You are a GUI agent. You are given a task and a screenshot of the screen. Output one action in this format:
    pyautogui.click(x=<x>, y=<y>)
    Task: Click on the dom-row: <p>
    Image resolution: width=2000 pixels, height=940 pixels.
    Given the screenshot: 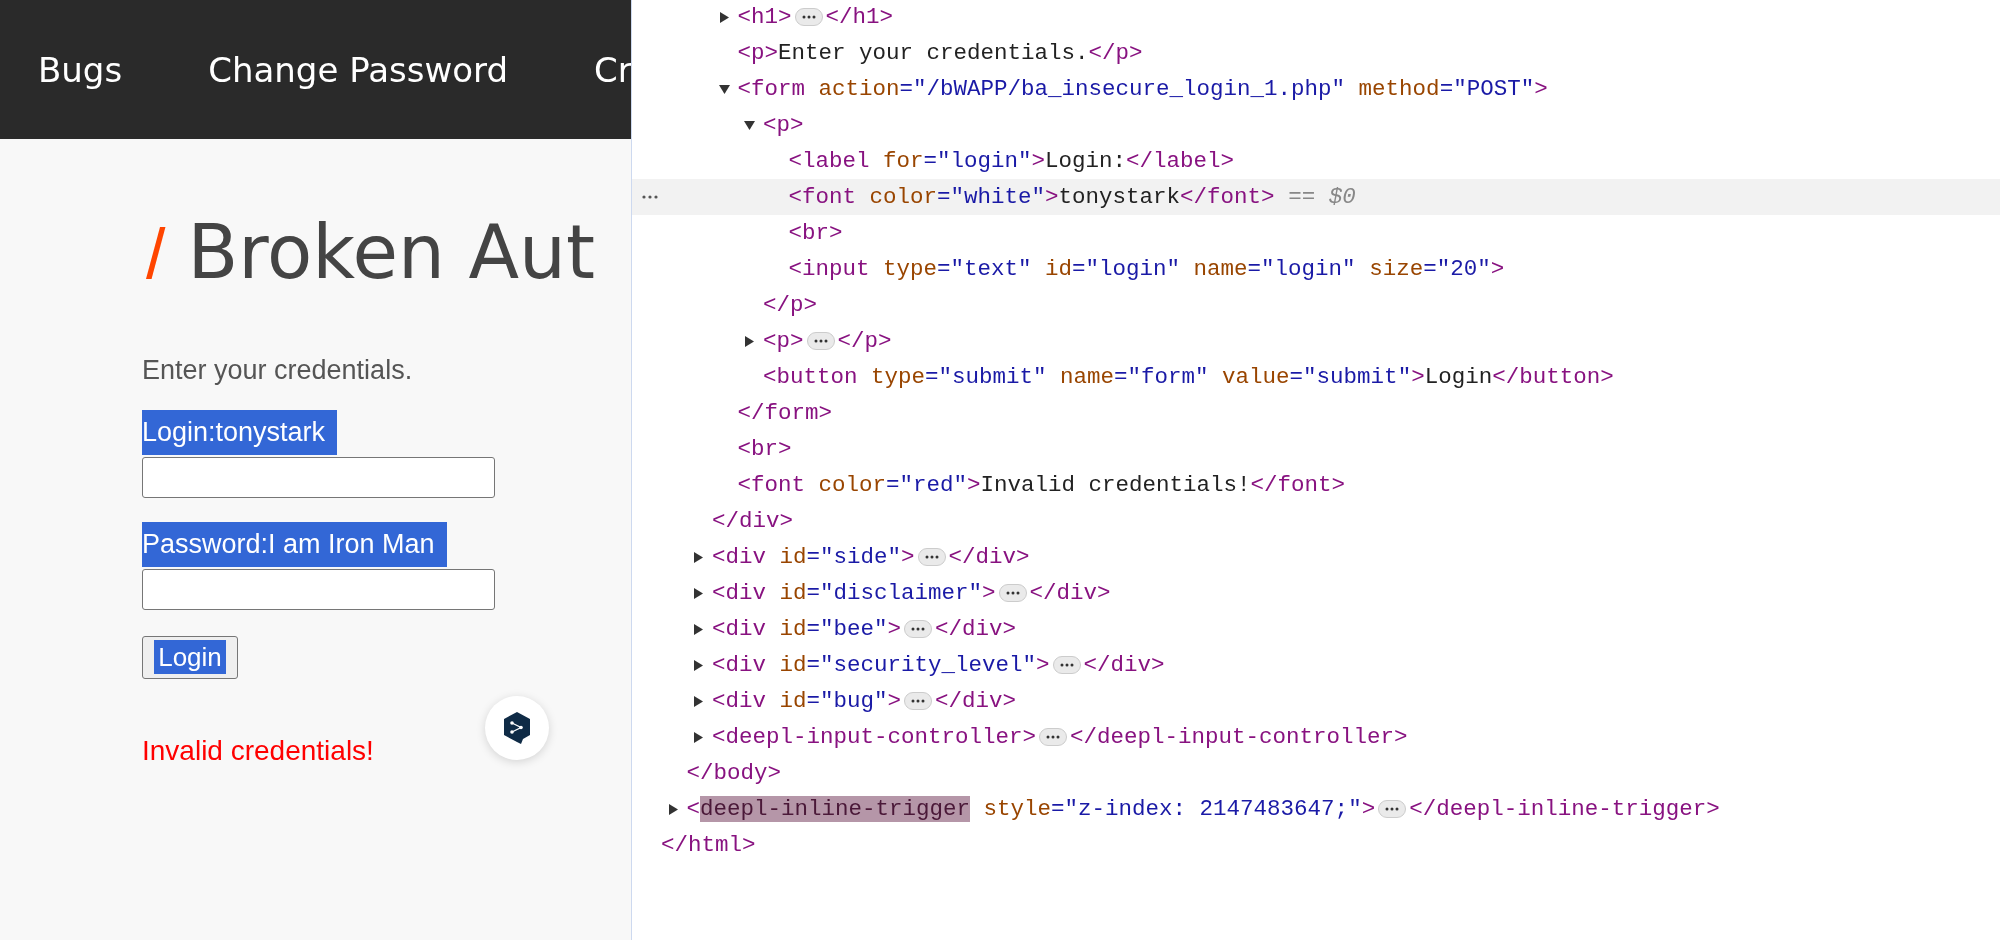 What is the action you would take?
    pyautogui.click(x=1316, y=125)
    